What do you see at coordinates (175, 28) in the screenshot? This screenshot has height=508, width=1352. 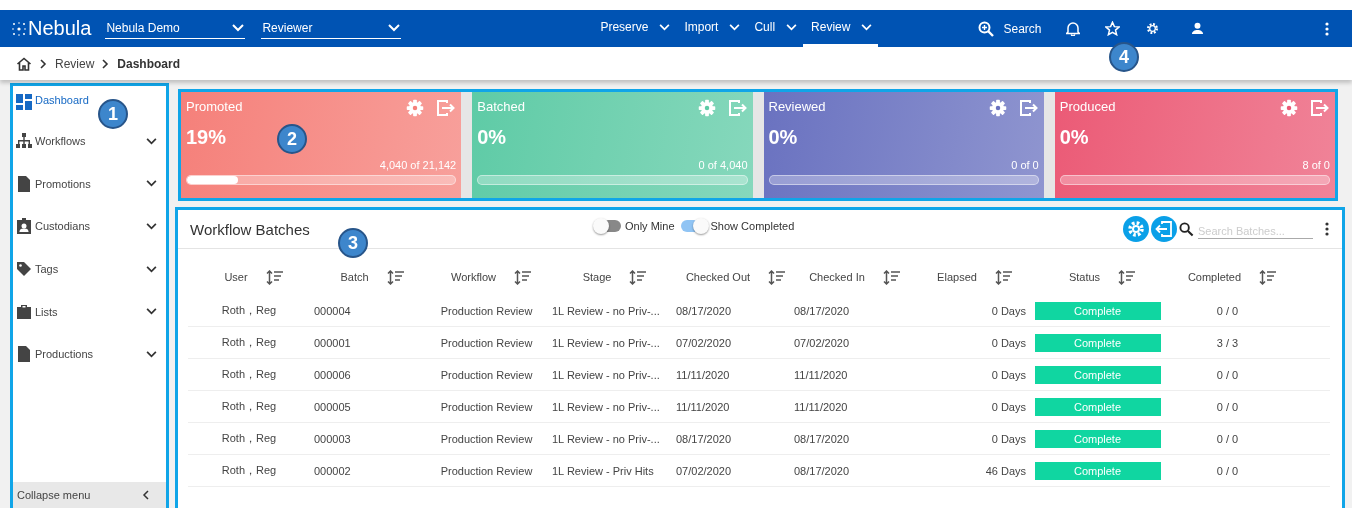 I see `select-field: Nebula Demo` at bounding box center [175, 28].